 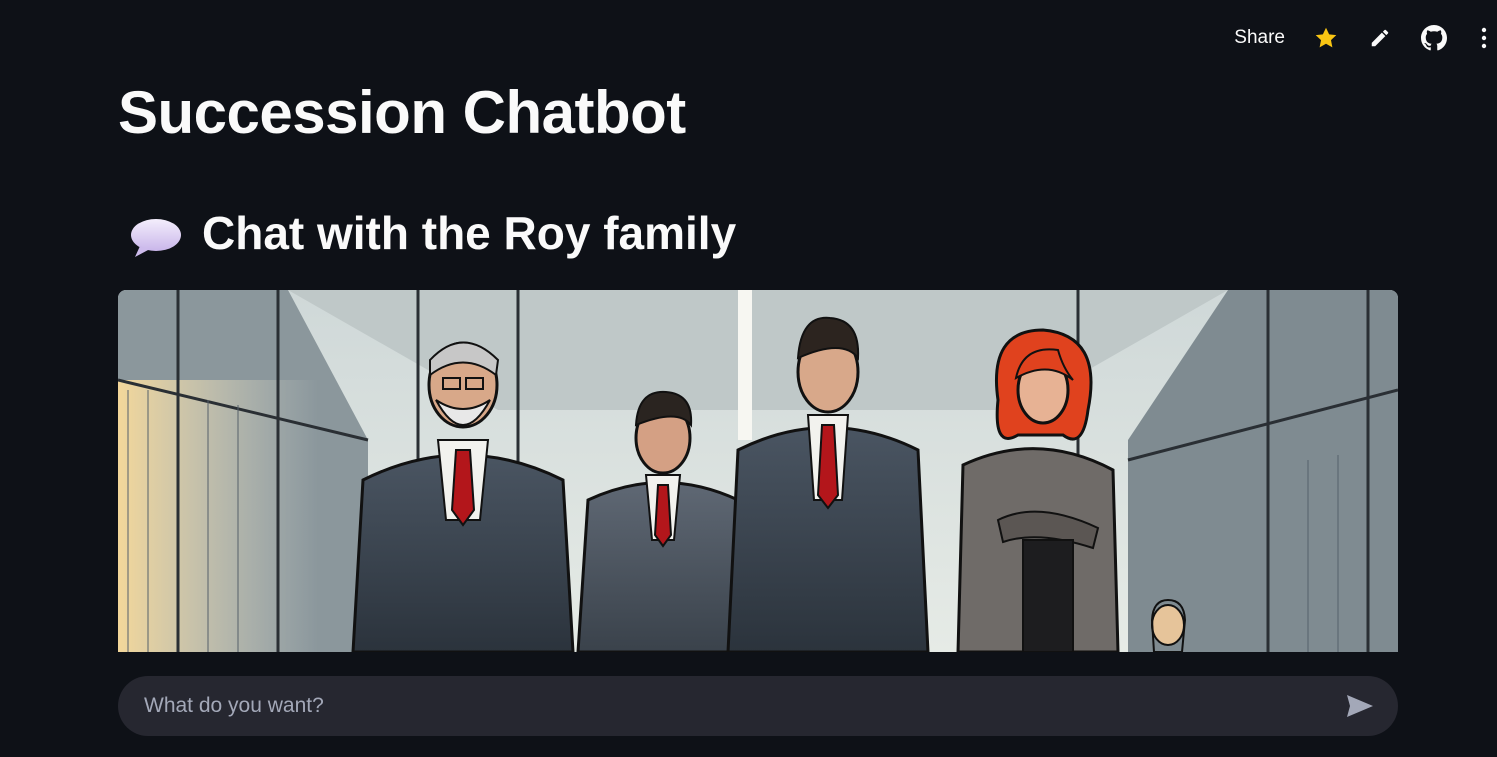 I want to click on github-icon, so click(x=1434, y=38).